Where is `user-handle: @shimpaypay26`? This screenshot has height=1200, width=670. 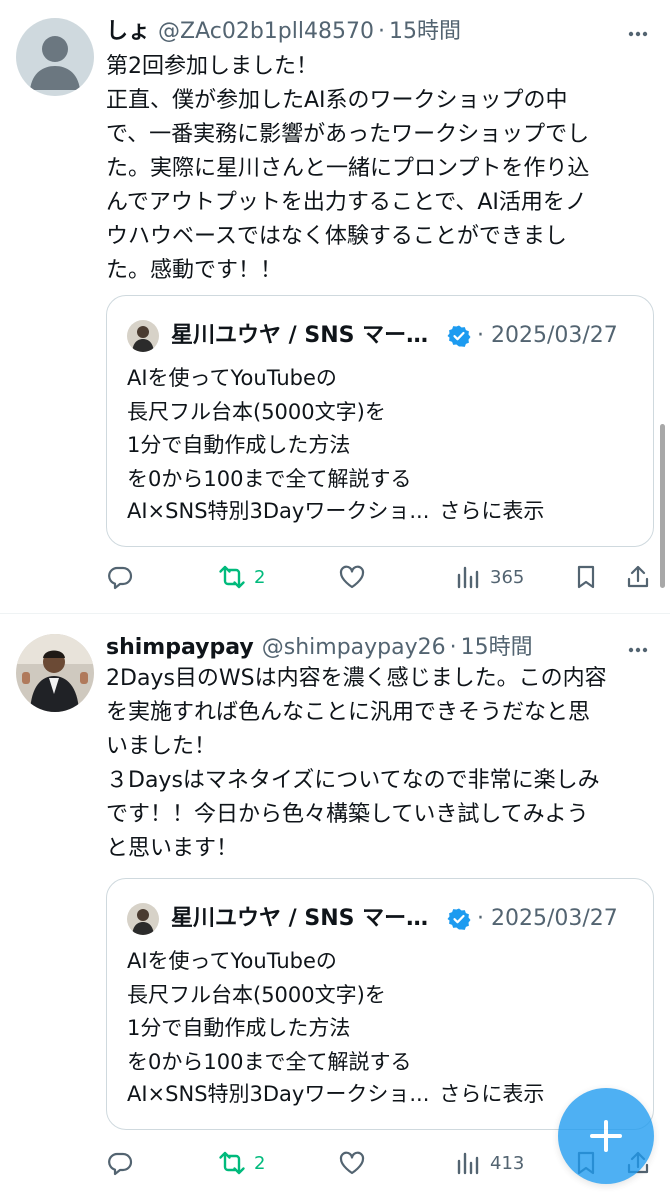 user-handle: @shimpaypay26 is located at coordinates (354, 647).